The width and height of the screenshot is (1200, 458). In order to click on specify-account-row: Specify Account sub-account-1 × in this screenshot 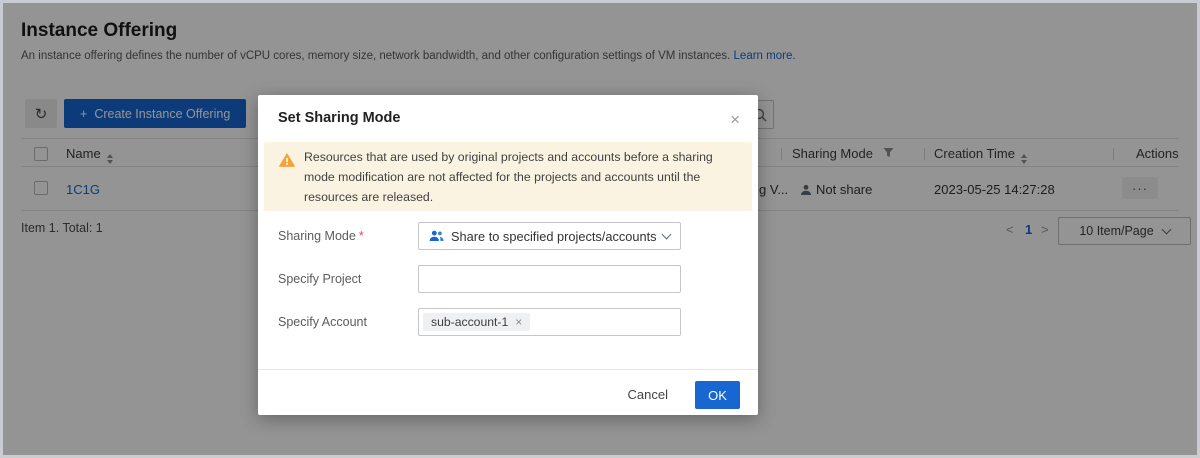, I will do `click(508, 322)`.